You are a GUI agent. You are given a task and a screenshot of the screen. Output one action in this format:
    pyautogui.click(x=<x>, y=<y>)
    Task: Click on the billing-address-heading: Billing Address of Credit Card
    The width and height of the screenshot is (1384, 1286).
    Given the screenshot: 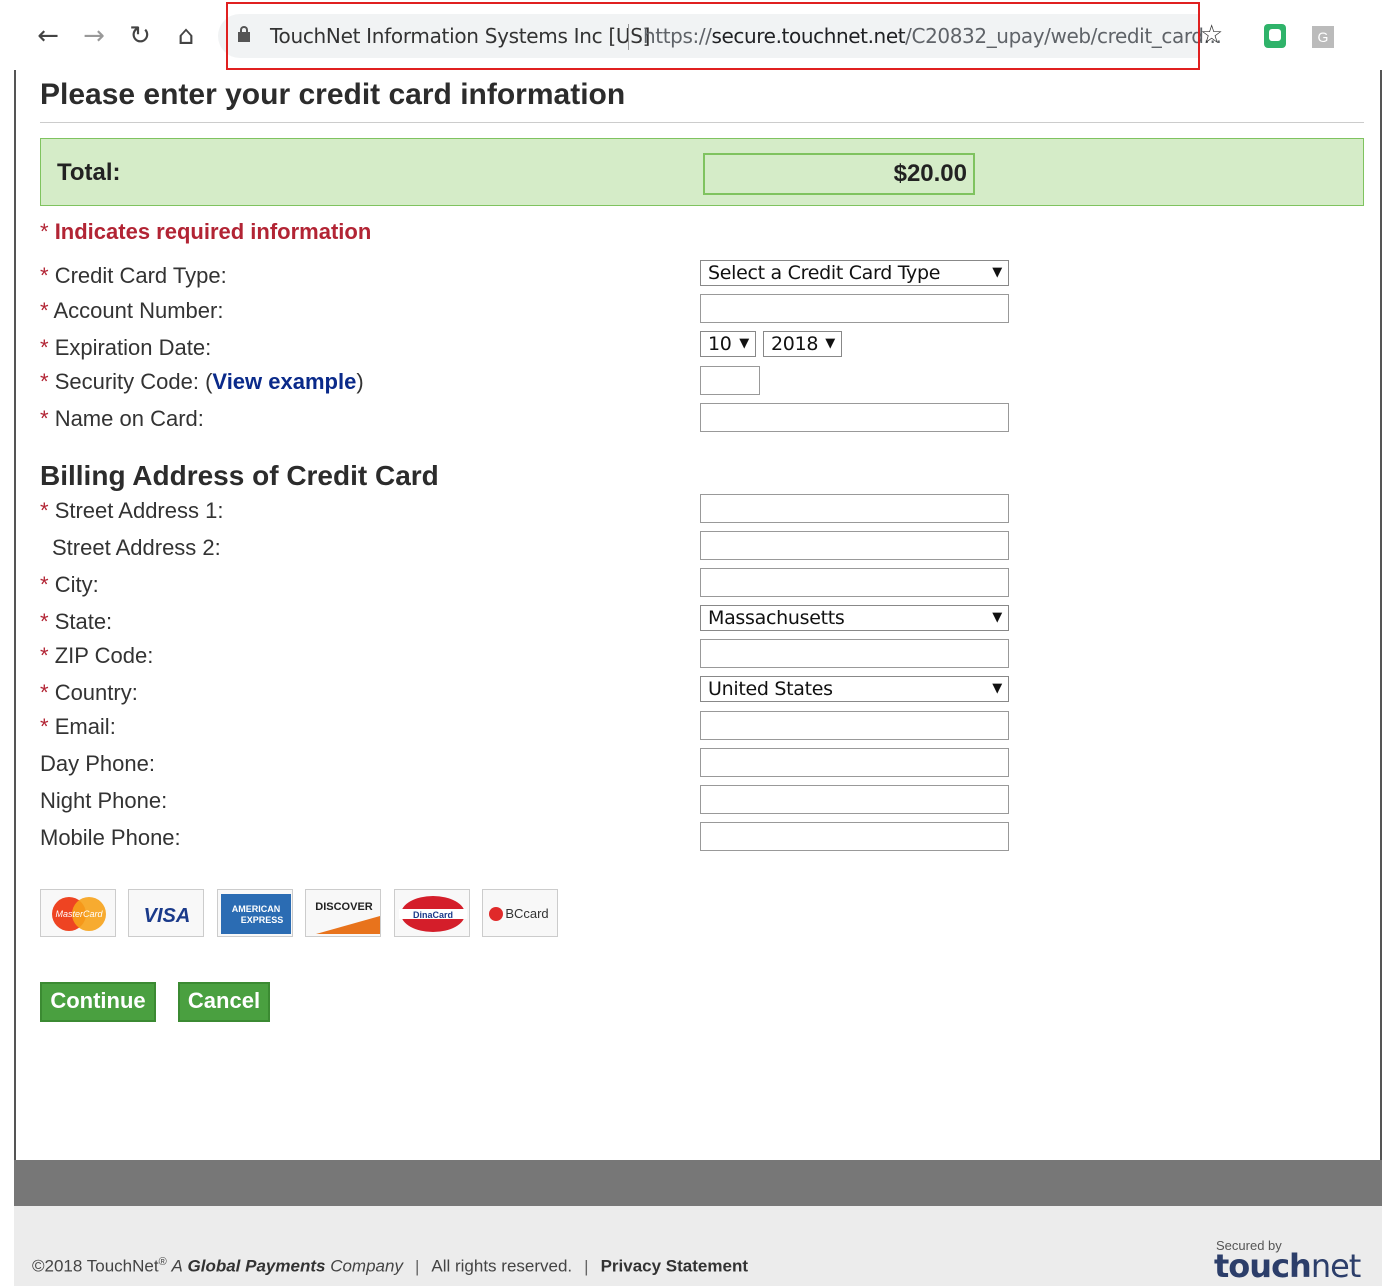 What is the action you would take?
    pyautogui.click(x=239, y=475)
    